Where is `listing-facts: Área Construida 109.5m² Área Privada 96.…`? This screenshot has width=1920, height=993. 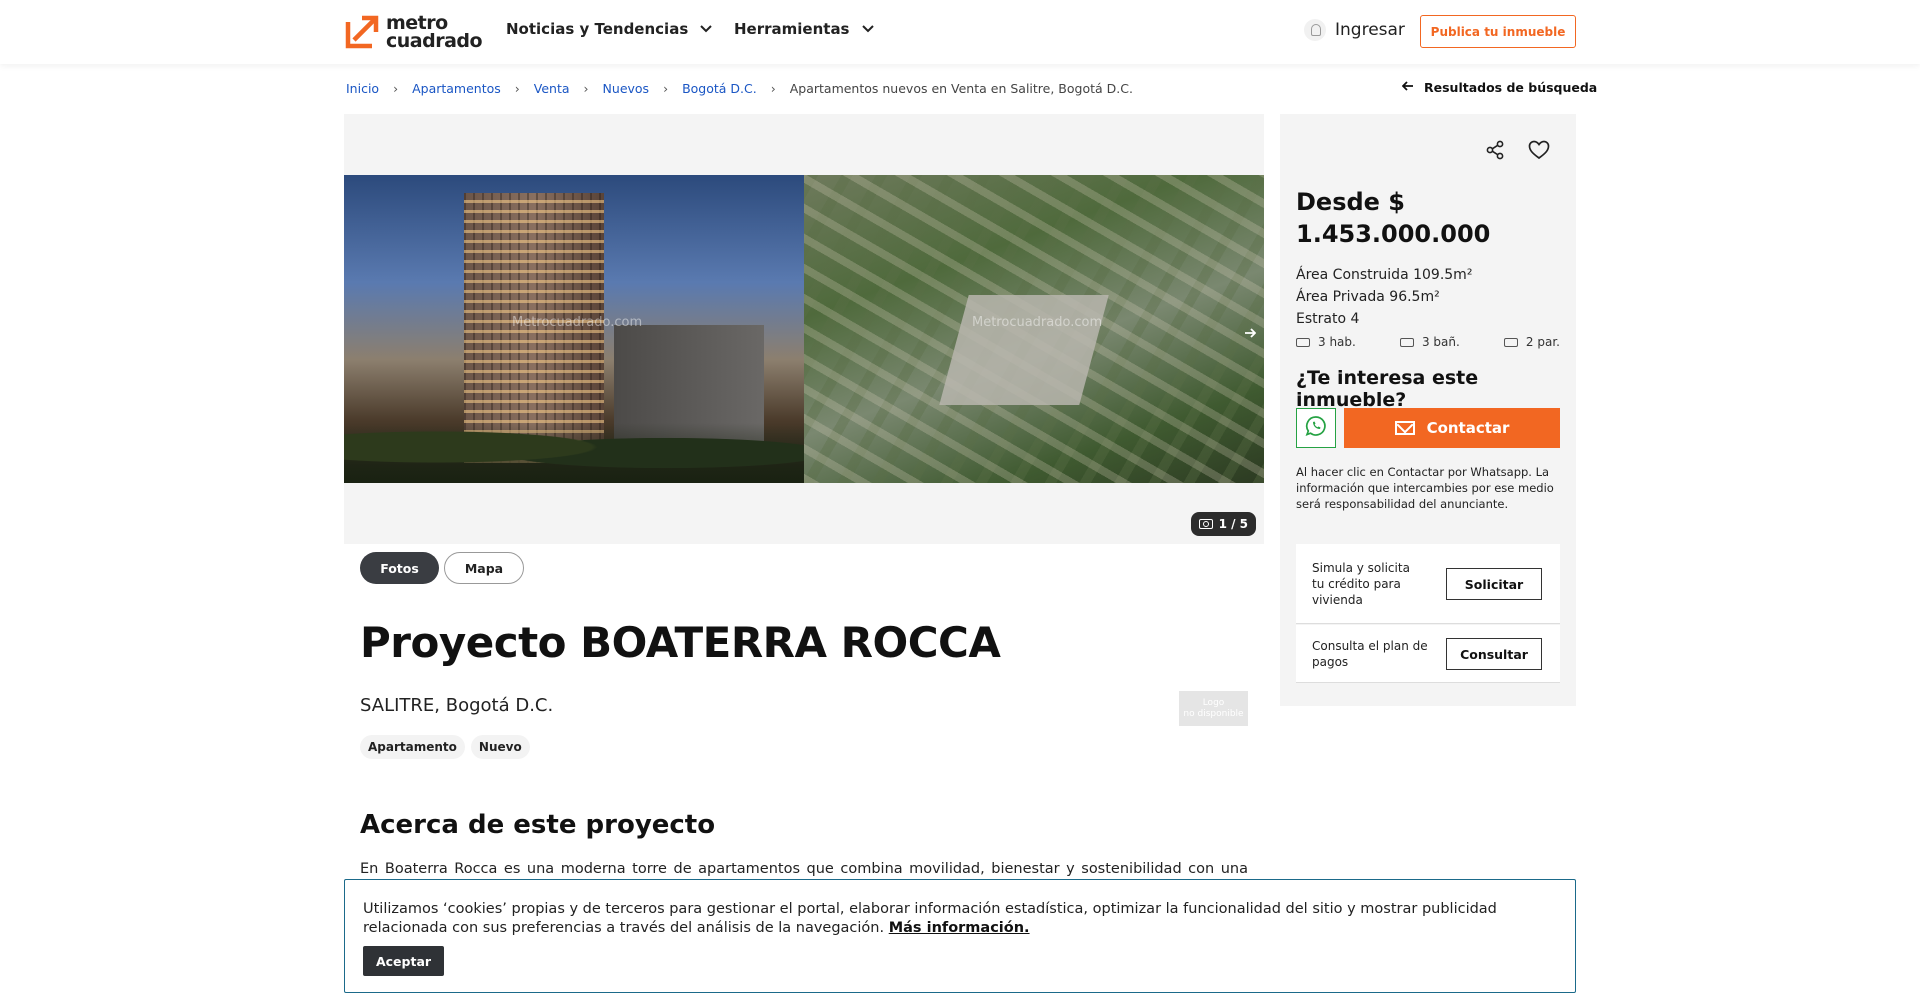 listing-facts: Área Construida 109.5m² Área Privada 96.… is located at coordinates (1384, 297).